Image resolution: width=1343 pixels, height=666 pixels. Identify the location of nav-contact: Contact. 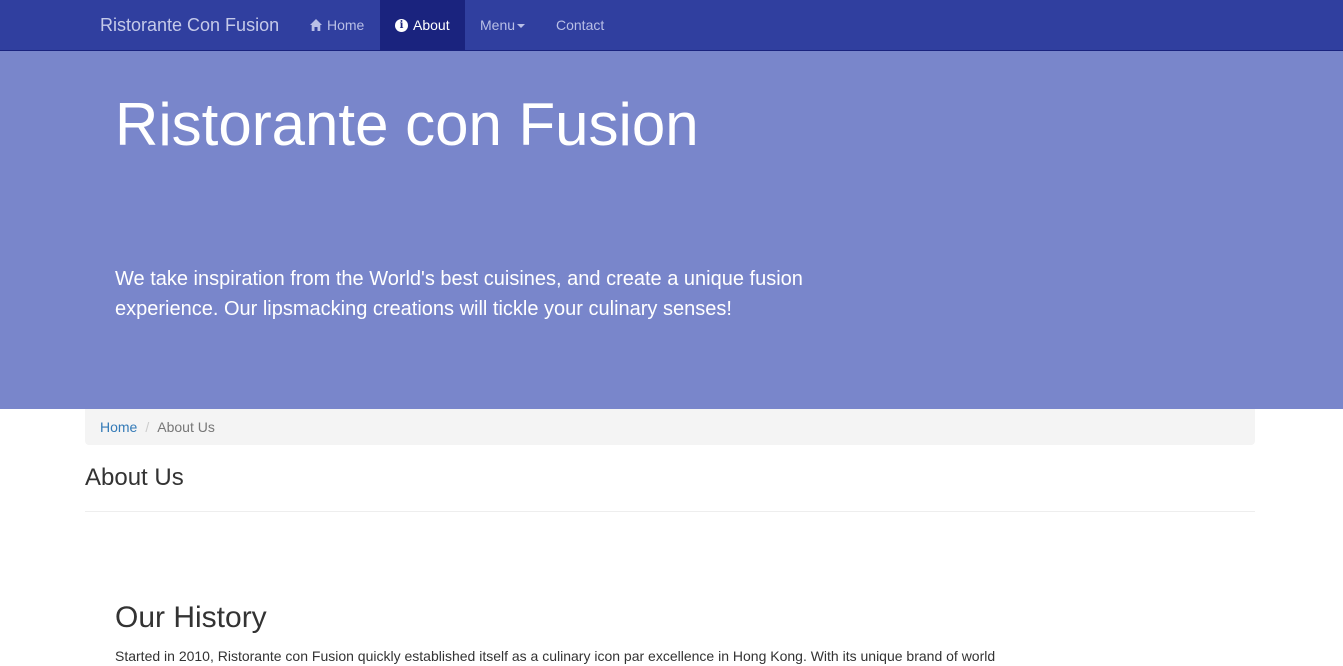
(580, 25).